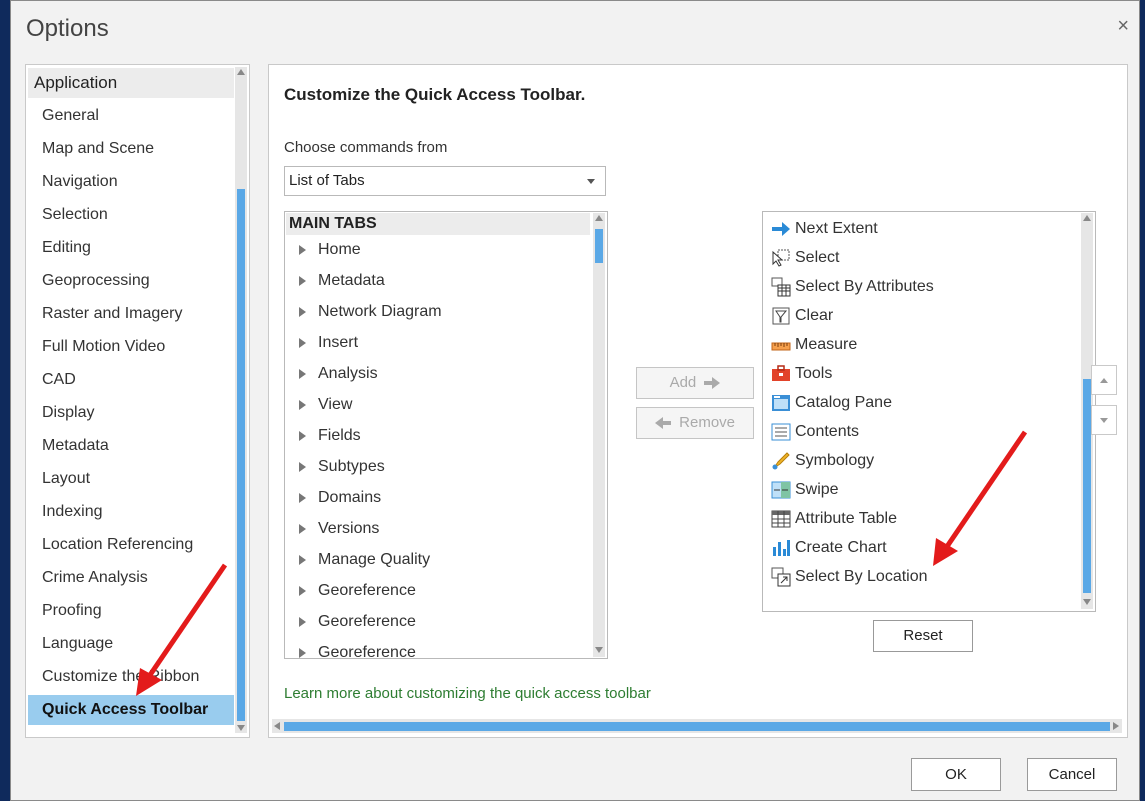 The height and width of the screenshot is (801, 1145). Describe the element at coordinates (695, 383) in the screenshot. I see `add-button: Add` at that location.